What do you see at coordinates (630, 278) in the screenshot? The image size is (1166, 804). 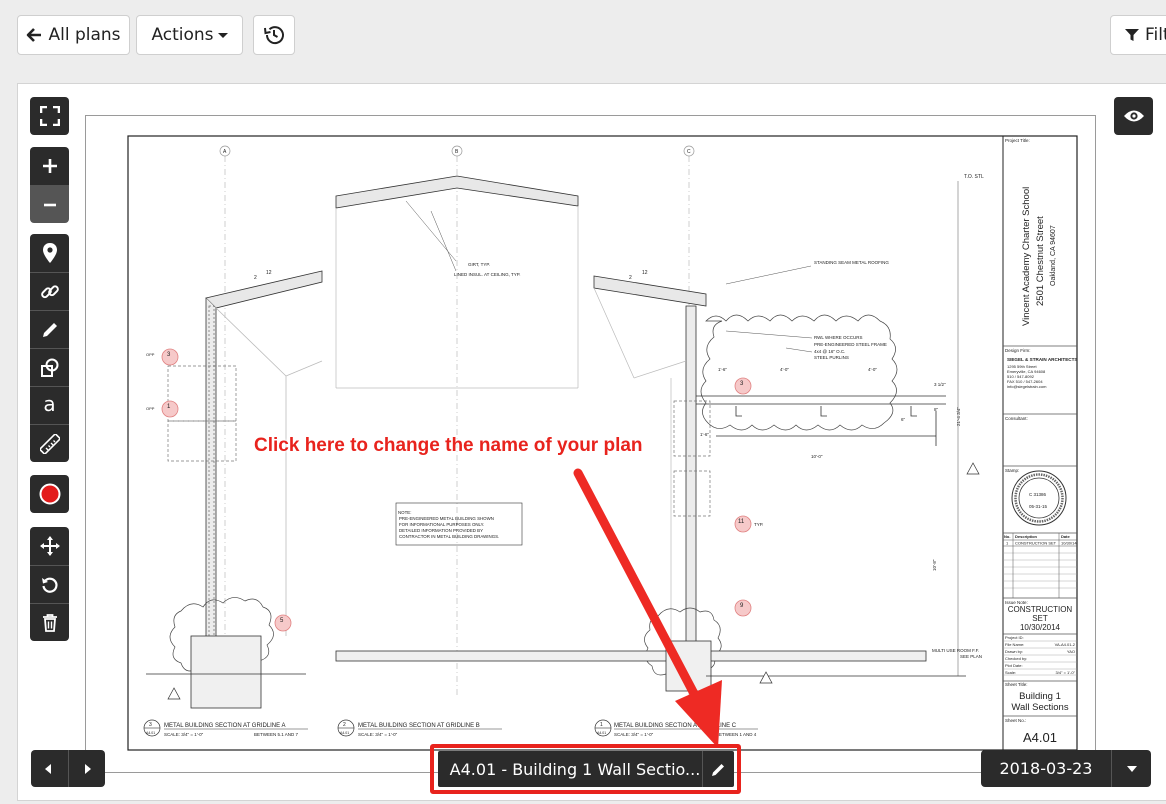 I see `slope-2-right: 2` at bounding box center [630, 278].